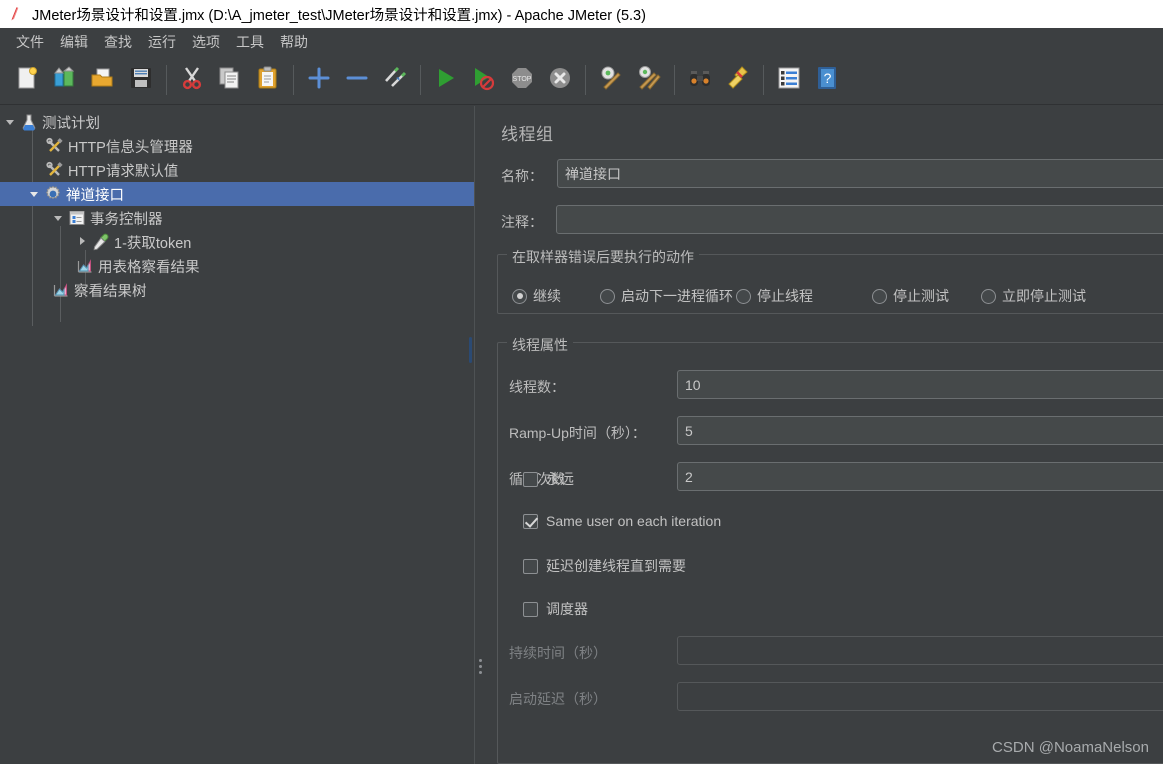 This screenshot has width=1163, height=764. Describe the element at coordinates (30, 42) in the screenshot. I see `menu-file: 文件` at that location.